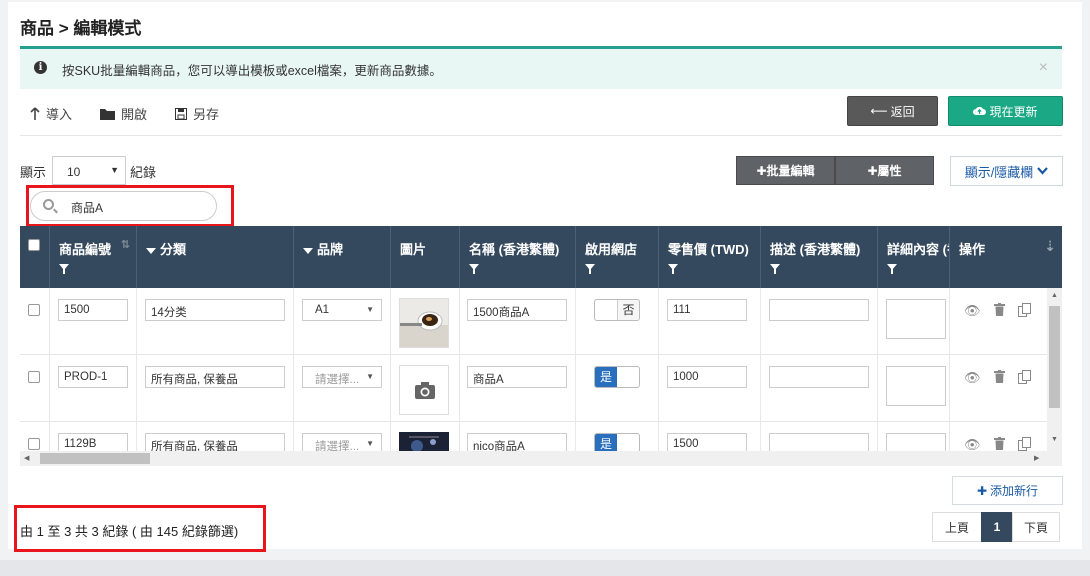  I want to click on info-icon: i, so click(40, 67).